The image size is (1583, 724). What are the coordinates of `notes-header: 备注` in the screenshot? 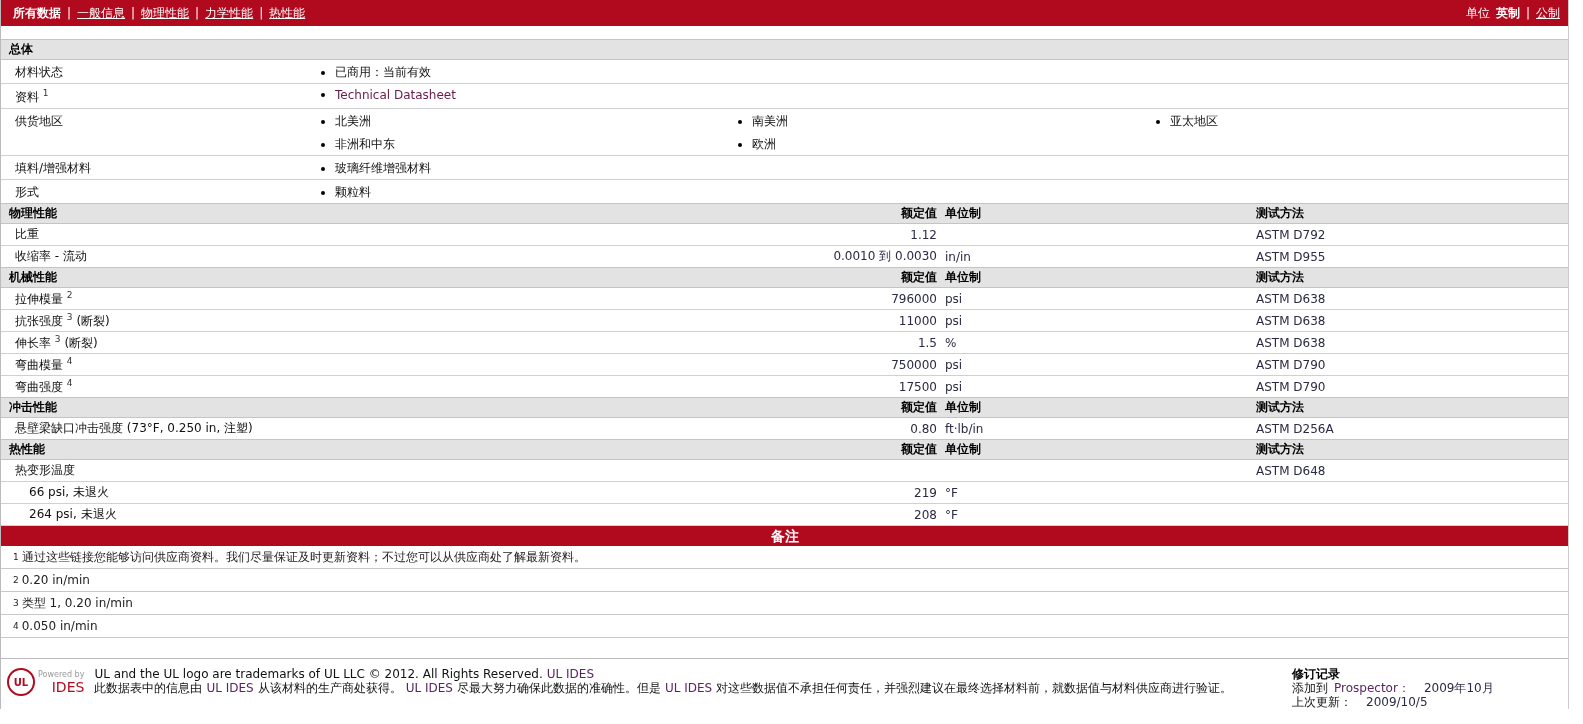 It's located at (784, 536).